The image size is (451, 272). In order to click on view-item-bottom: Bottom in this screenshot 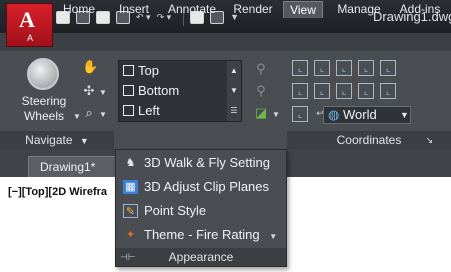, I will do `click(151, 91)`.